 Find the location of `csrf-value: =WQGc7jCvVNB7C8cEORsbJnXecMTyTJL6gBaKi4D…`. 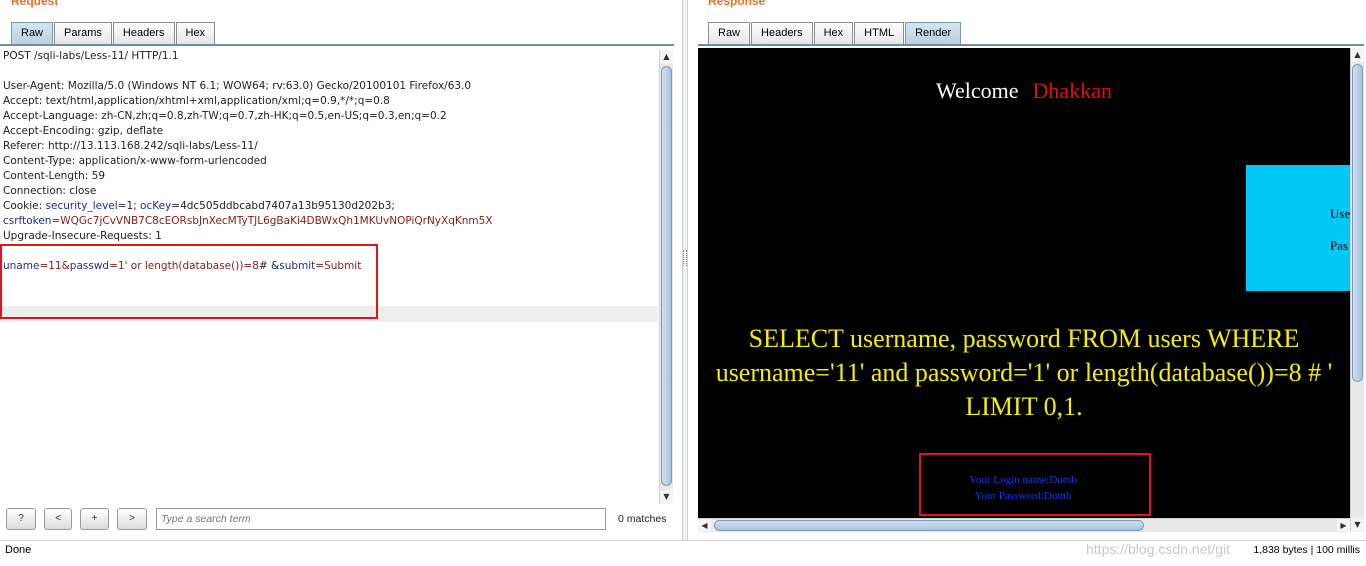

csrf-value: =WQGc7jCvVNB7C8cEORsbJnXecMTyTJL6gBaKi4D… is located at coordinates (272, 221).